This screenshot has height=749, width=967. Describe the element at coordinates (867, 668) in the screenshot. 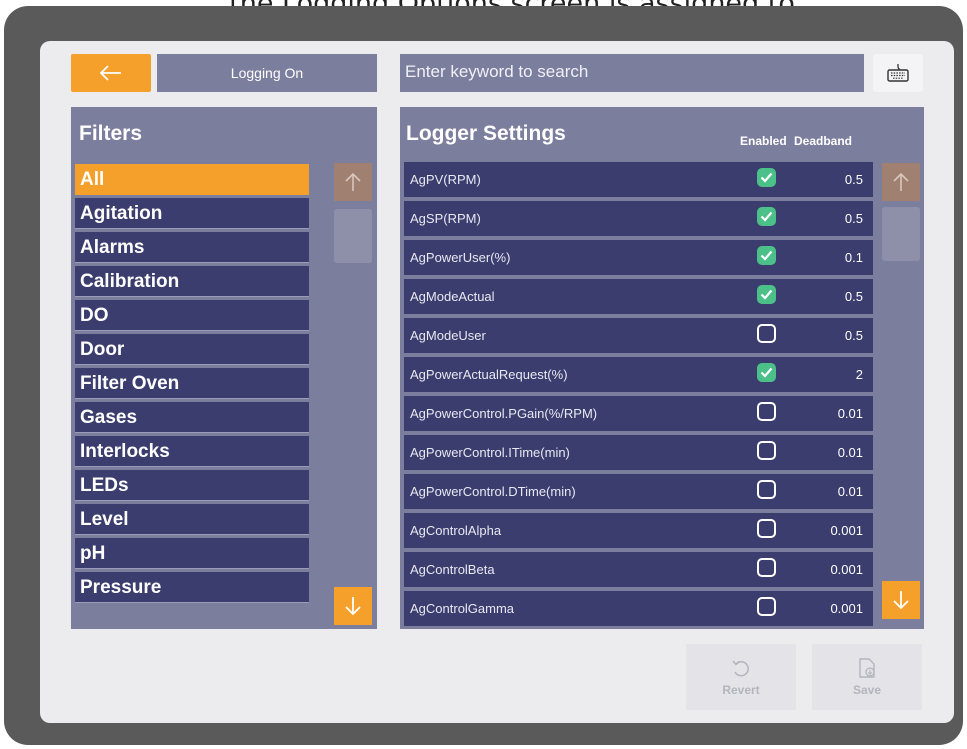

I see `save-icon` at that location.